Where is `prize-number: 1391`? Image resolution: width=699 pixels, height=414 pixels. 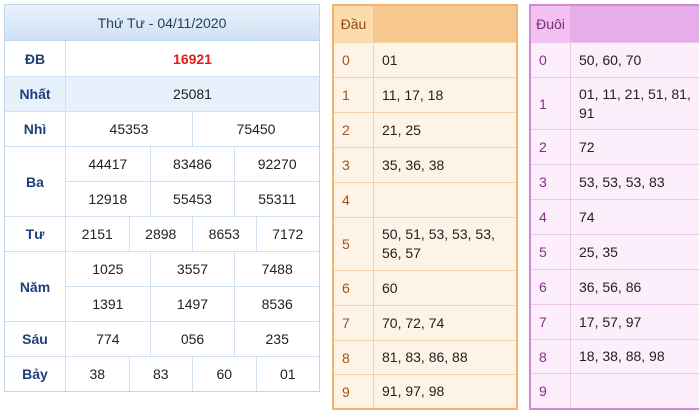 prize-number: 1391 is located at coordinates (108, 304).